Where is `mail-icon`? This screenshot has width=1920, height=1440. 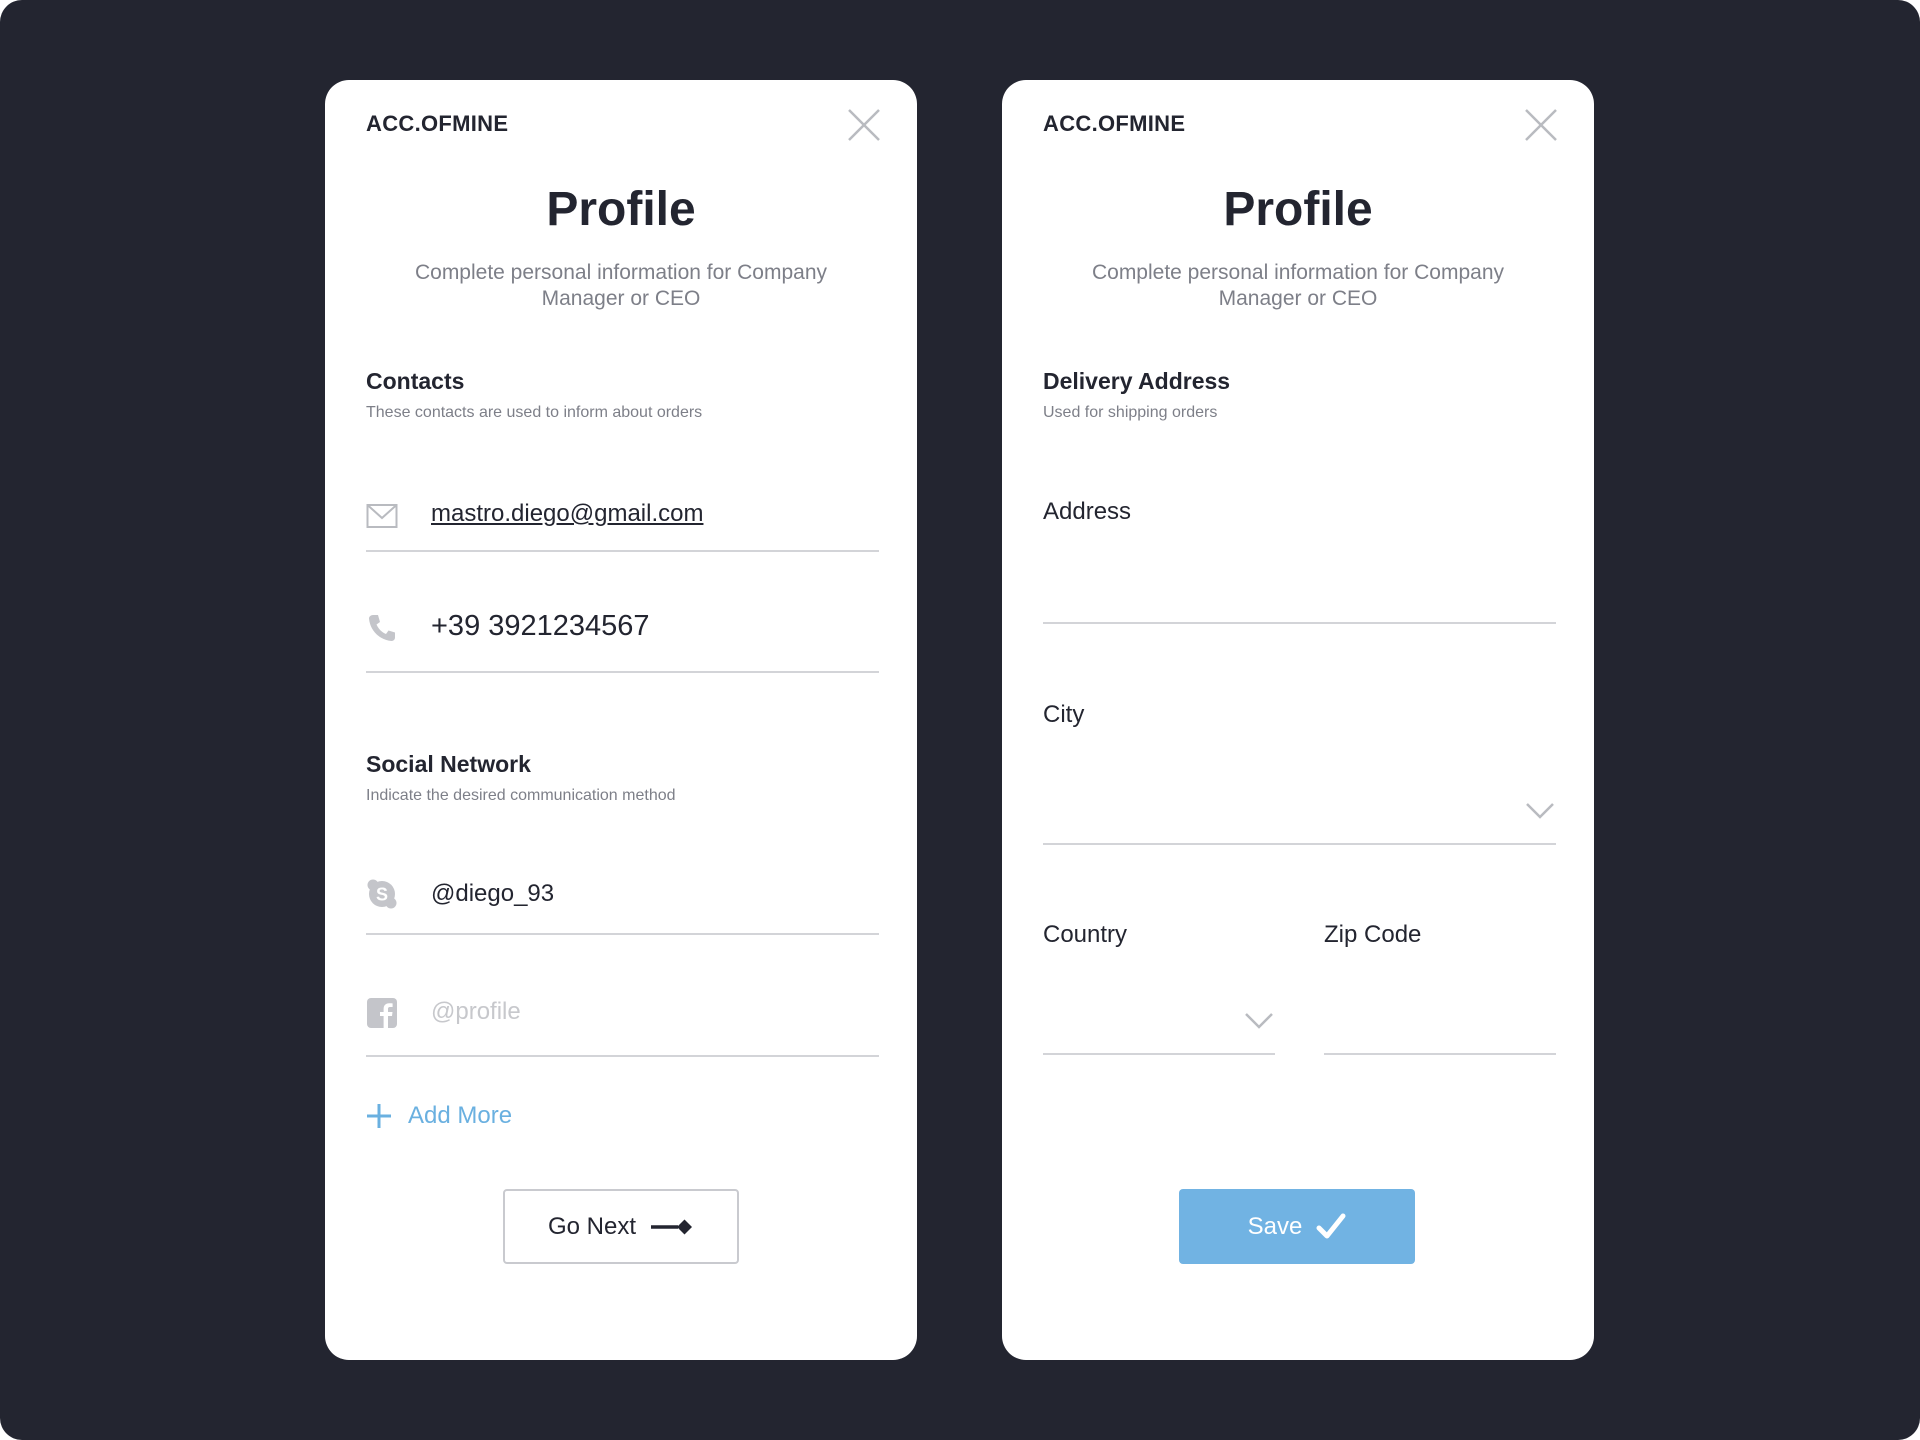 mail-icon is located at coordinates (382, 516).